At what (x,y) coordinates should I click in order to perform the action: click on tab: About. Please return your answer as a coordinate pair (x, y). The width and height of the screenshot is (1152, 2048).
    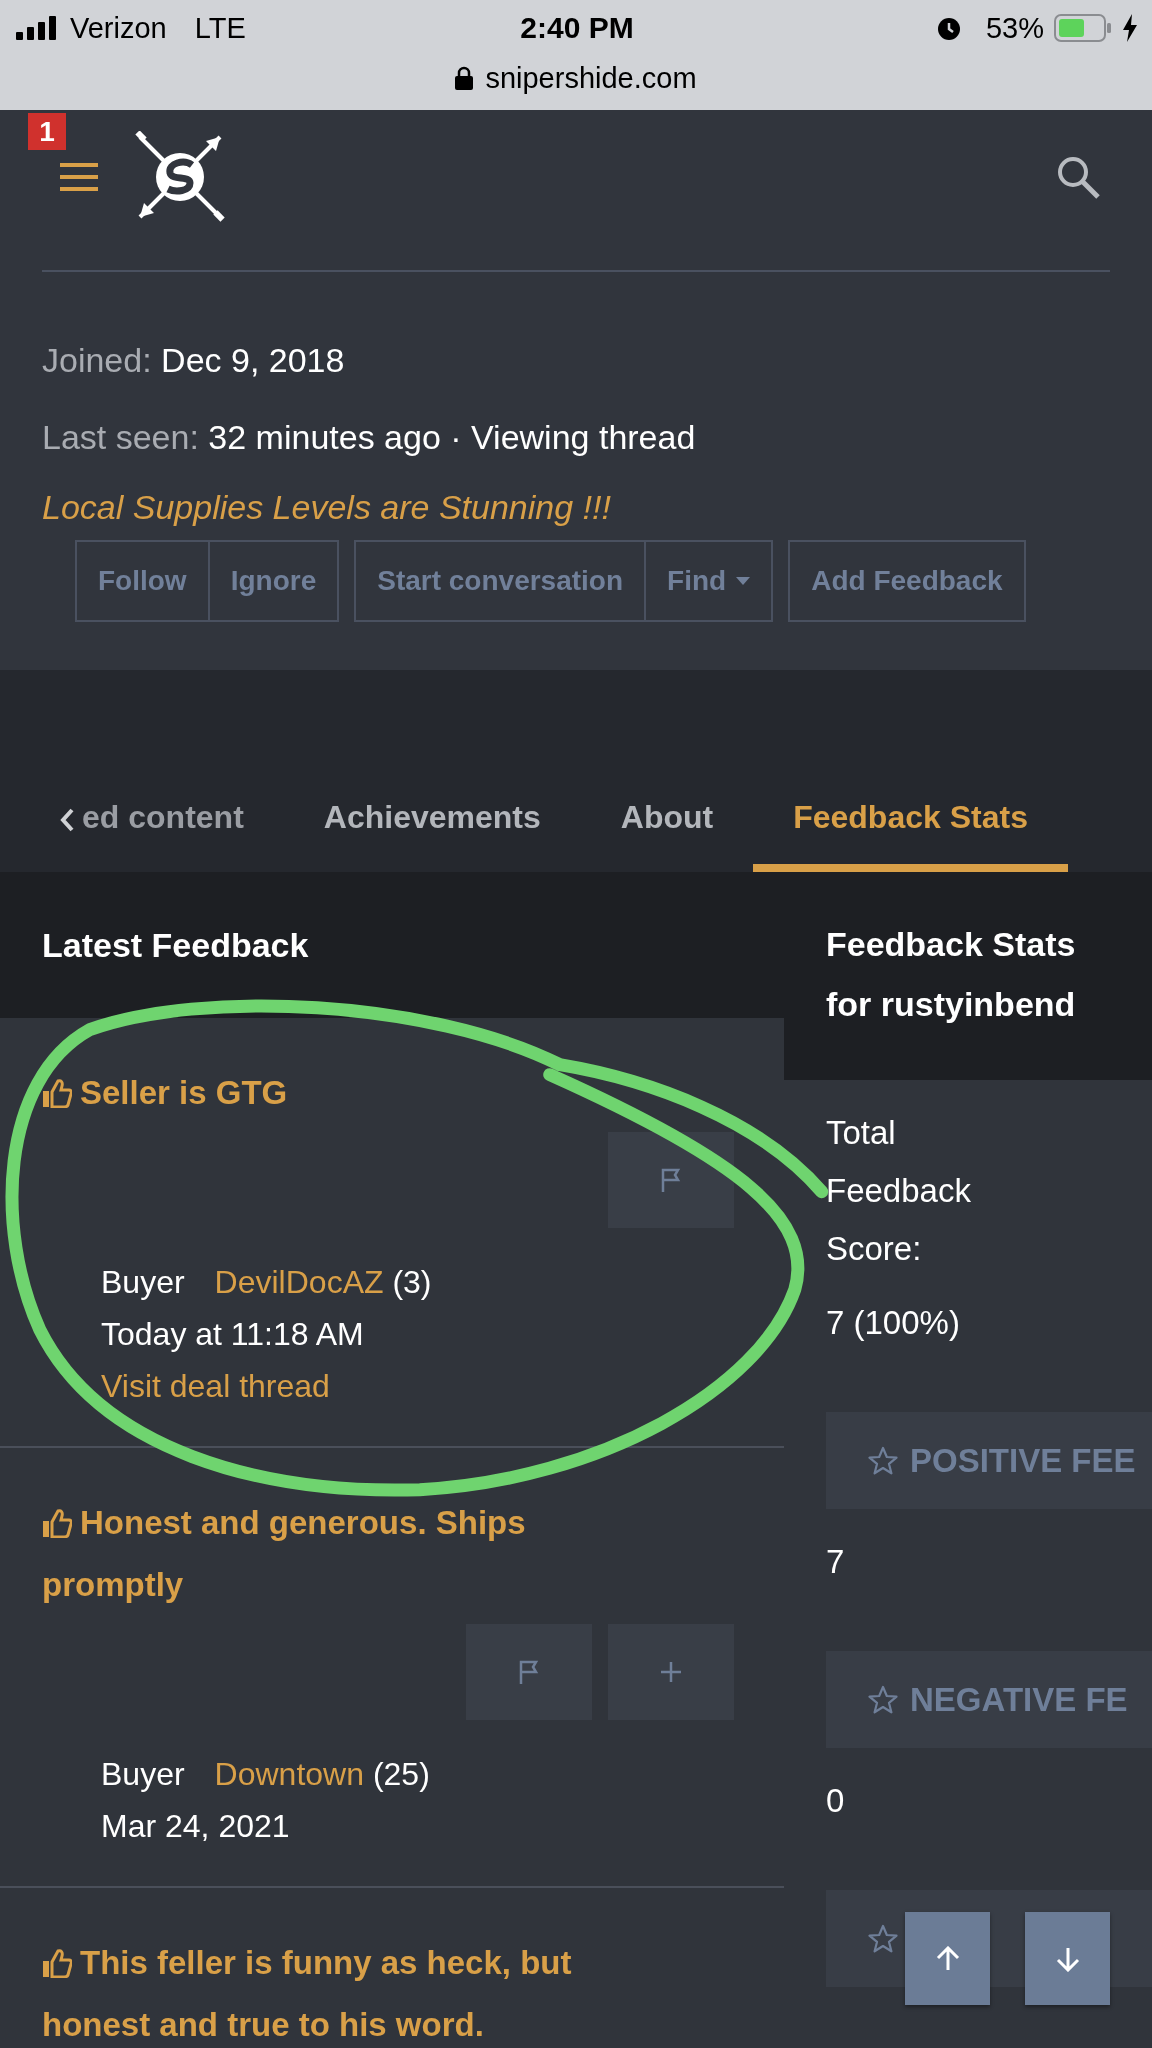
    Looking at the image, I should click on (667, 817).